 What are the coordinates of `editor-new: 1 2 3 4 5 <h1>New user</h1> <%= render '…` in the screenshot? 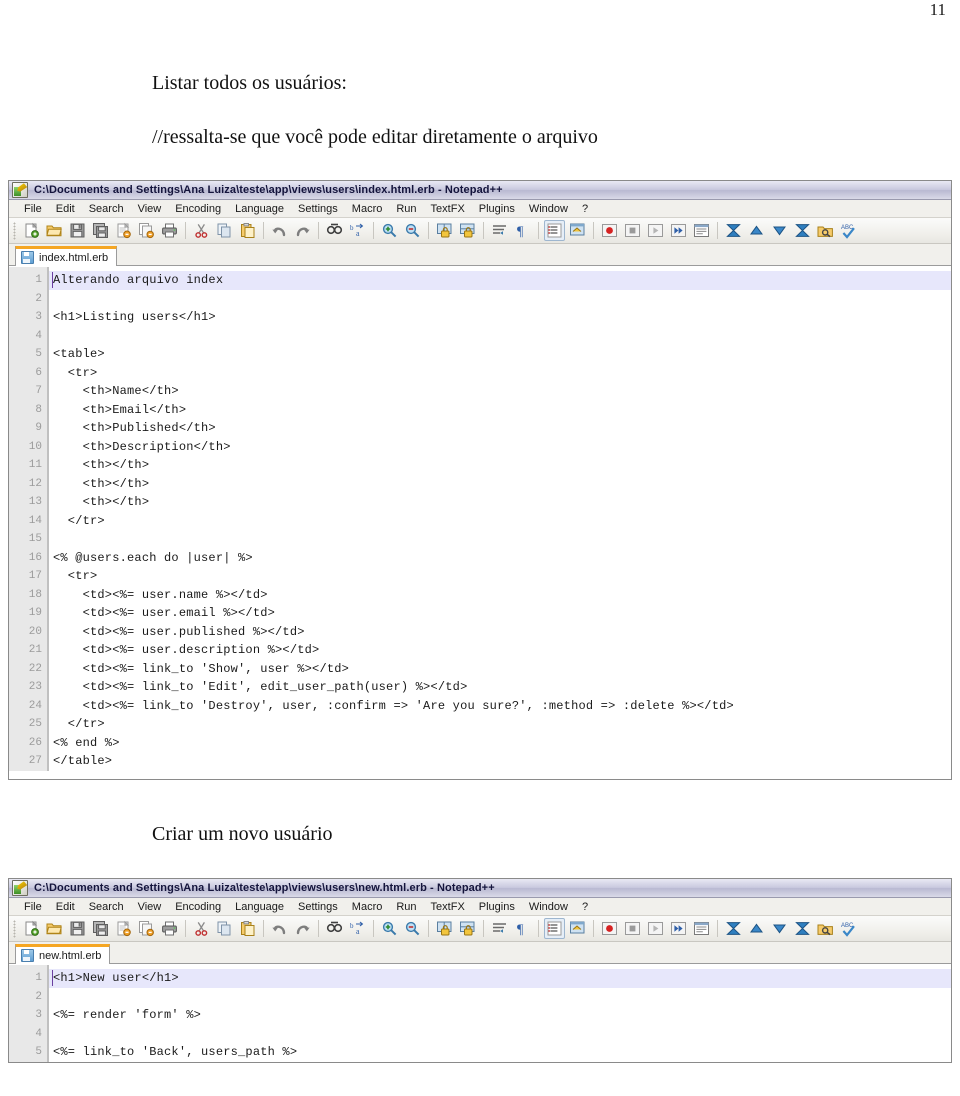 It's located at (480, 1013).